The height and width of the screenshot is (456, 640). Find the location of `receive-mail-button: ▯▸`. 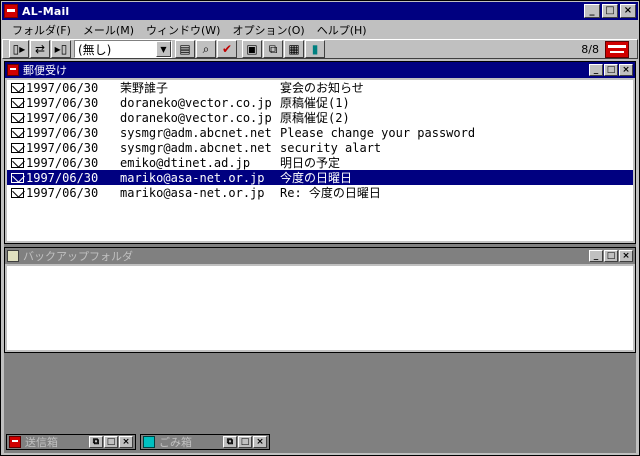

receive-mail-button: ▯▸ is located at coordinates (19, 49).